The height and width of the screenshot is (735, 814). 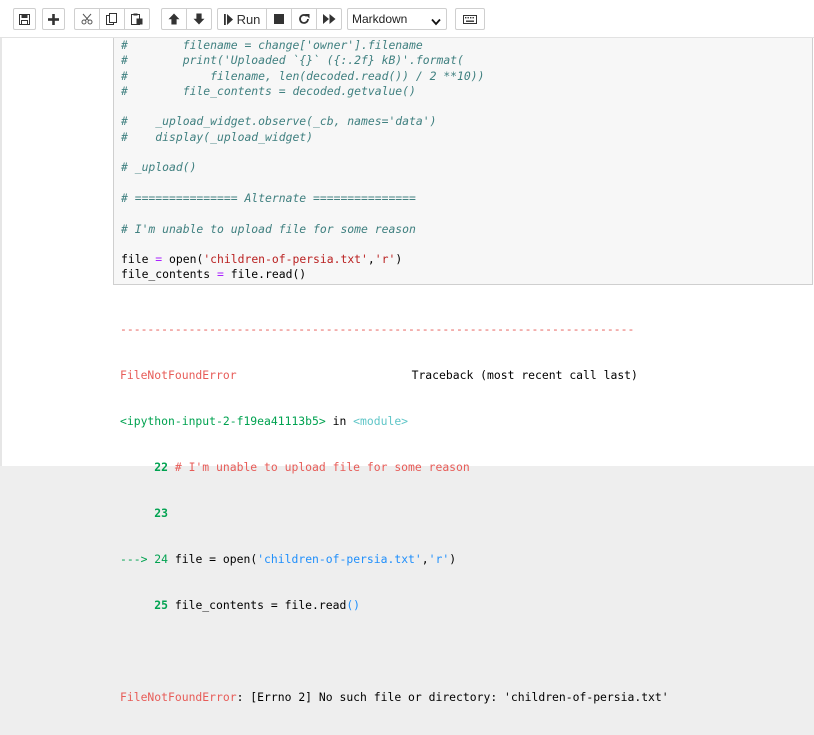 I want to click on code-token: ,, so click(x=371, y=259).